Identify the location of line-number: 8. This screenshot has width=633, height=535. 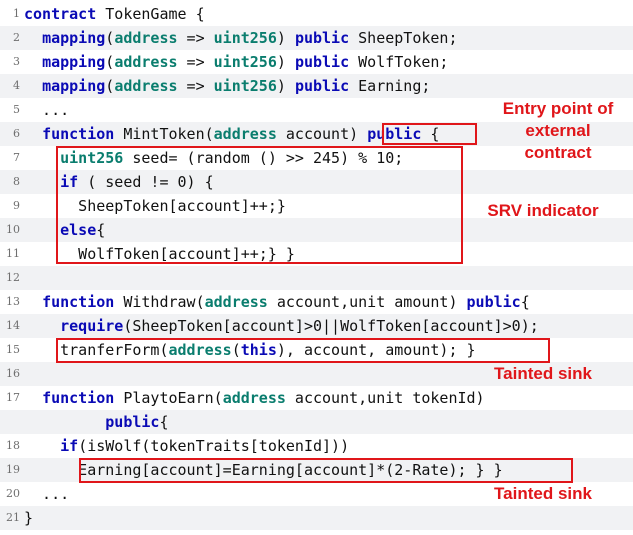
(16, 181).